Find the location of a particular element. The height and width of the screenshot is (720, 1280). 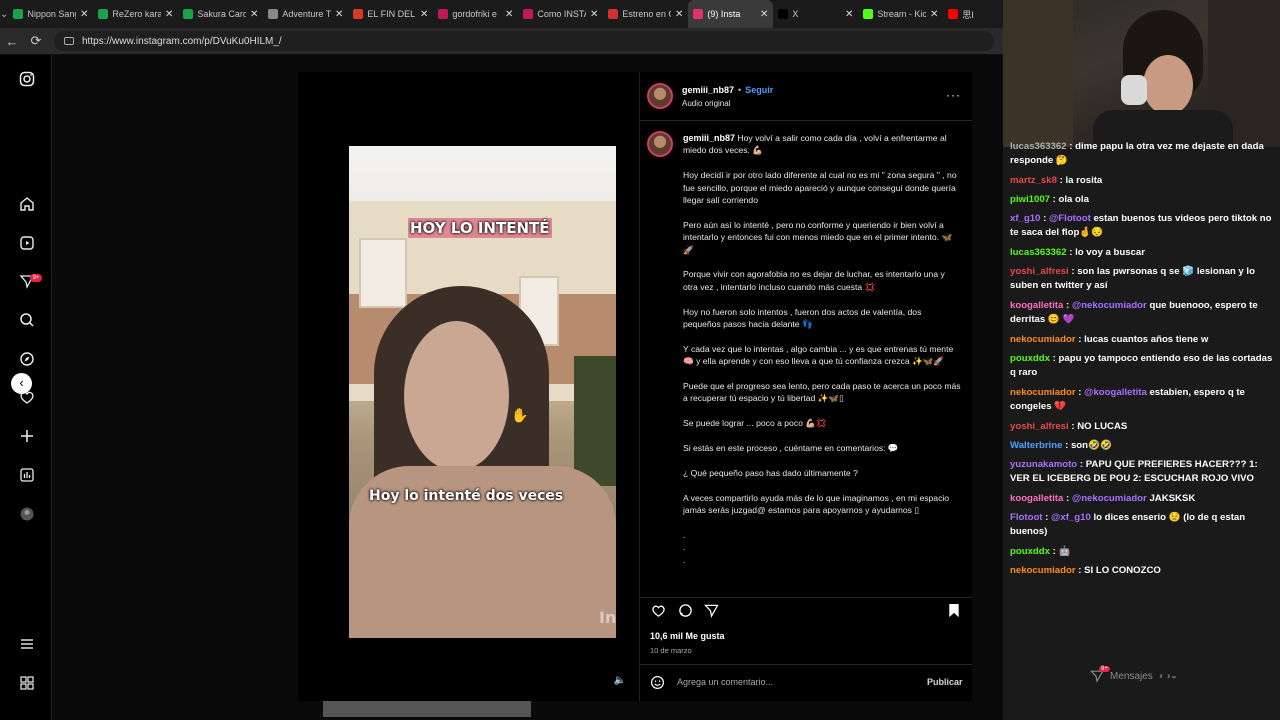

chat-mention: @koogalletita is located at coordinates (1115, 392).